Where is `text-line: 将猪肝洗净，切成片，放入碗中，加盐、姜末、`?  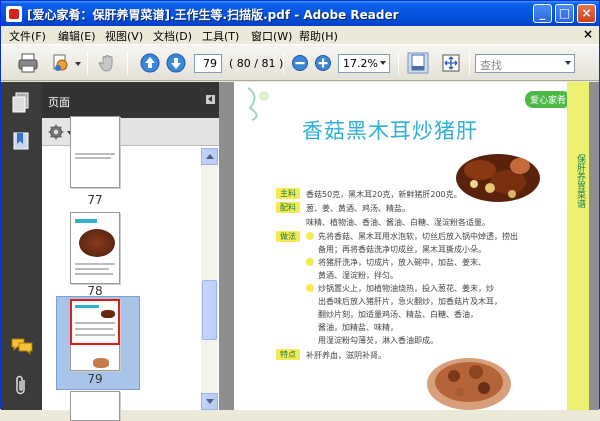
text-line: 将猪肝洗净，切成片，放入碗中，加盐、姜末、 is located at coordinates (402, 262).